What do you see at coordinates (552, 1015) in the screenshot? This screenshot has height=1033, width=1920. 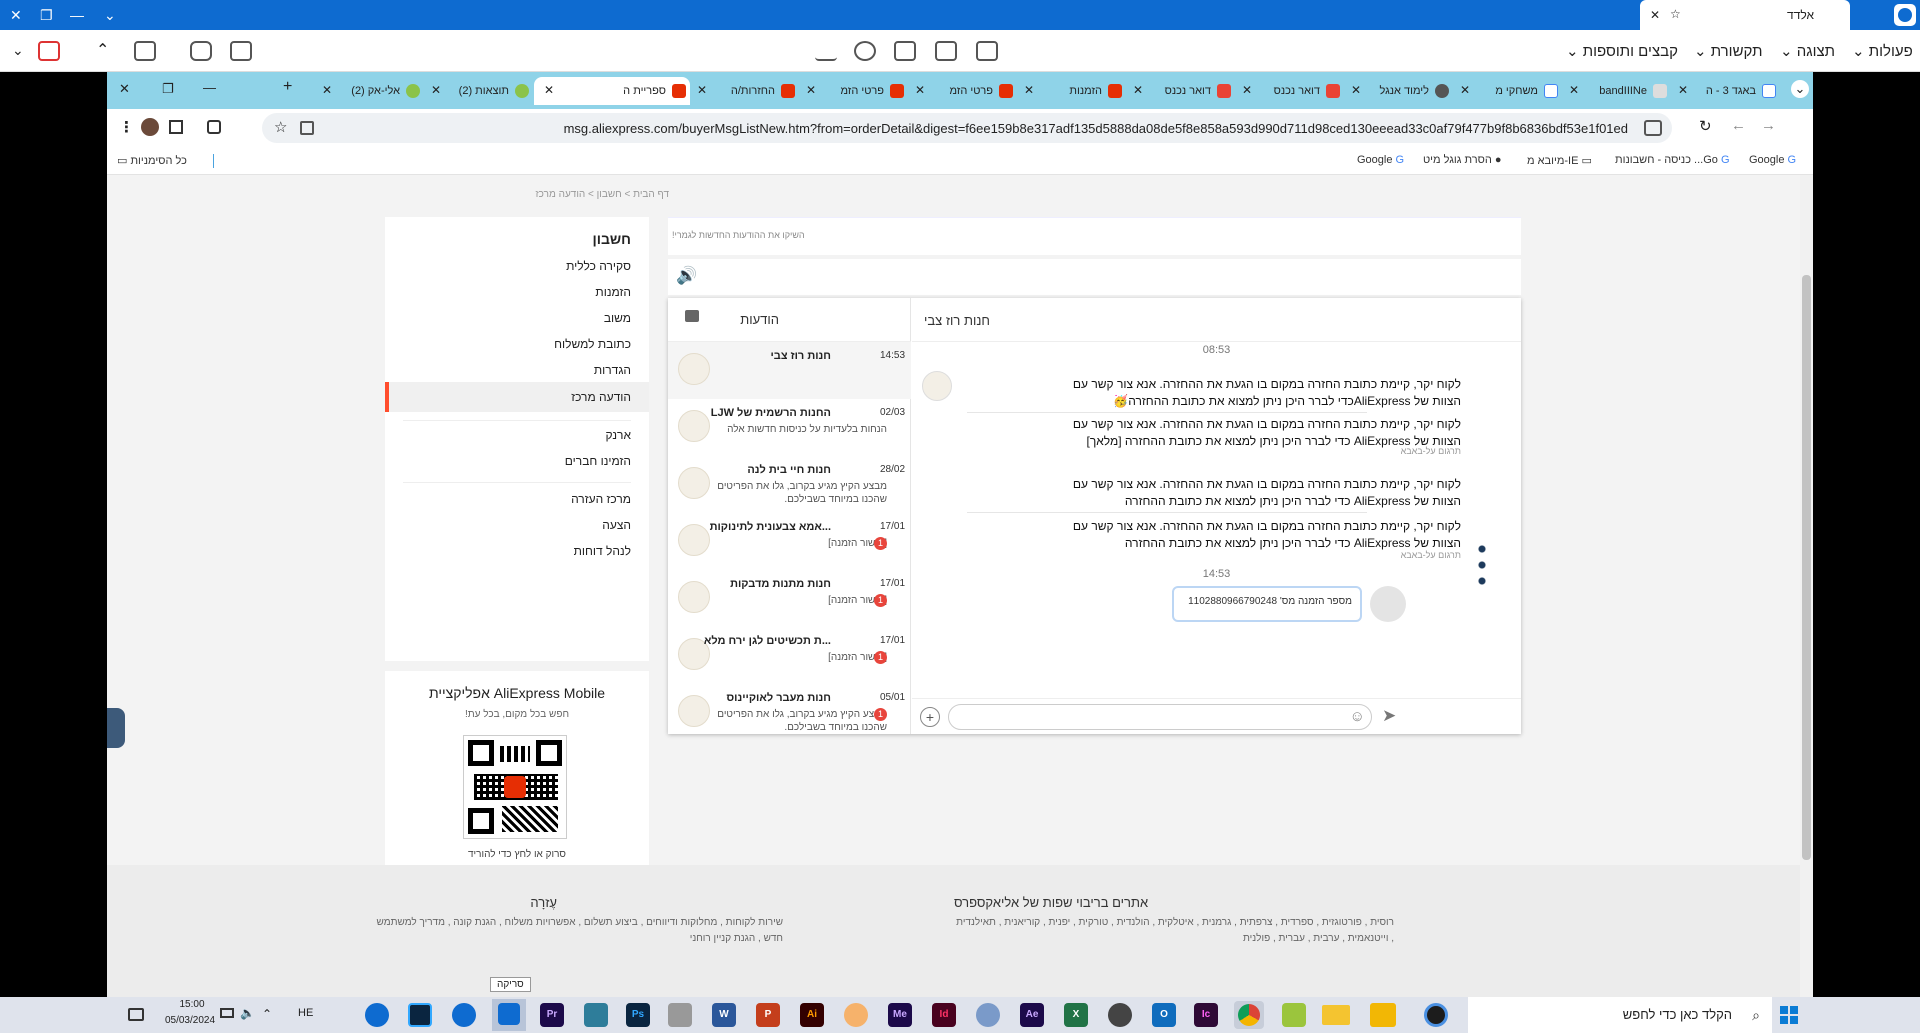 I see `premiere-icon: Pr` at bounding box center [552, 1015].